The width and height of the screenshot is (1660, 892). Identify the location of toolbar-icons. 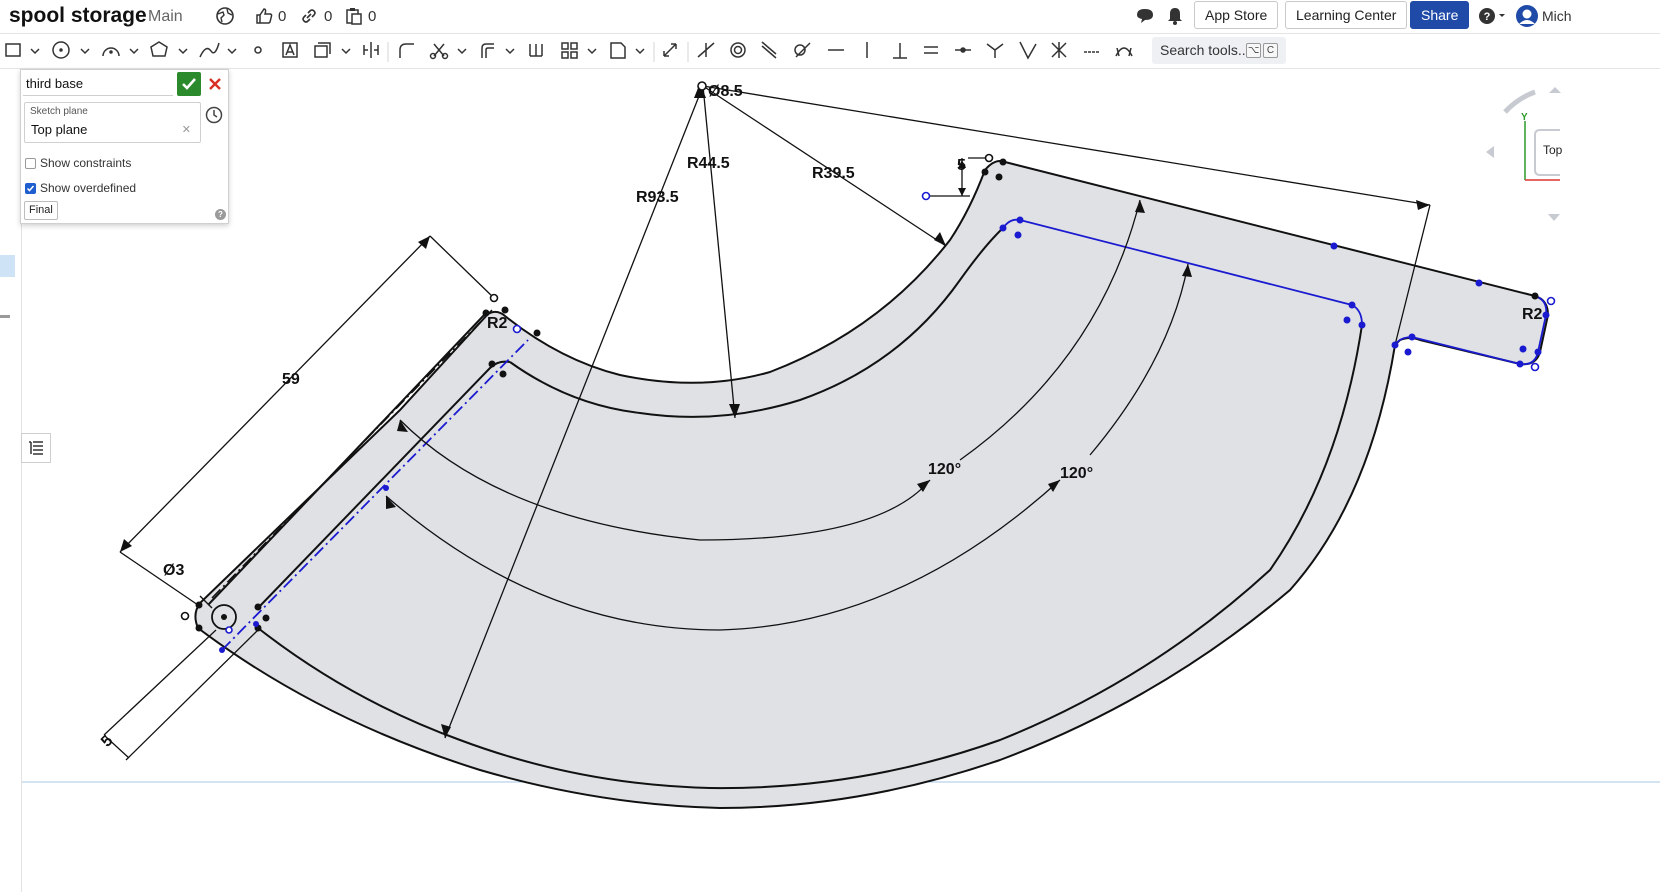
(569, 51).